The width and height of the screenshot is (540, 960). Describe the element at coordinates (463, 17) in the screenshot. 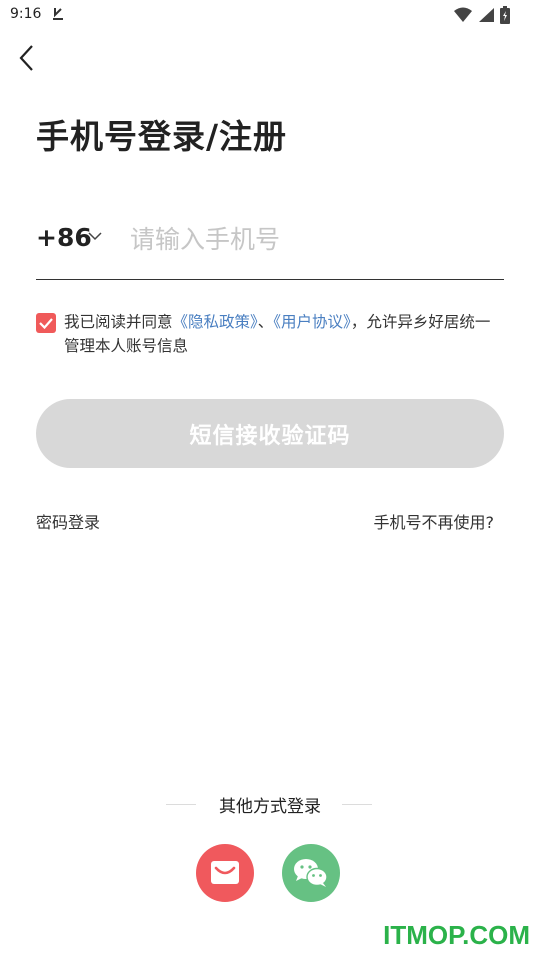

I see `wifi-icon` at that location.